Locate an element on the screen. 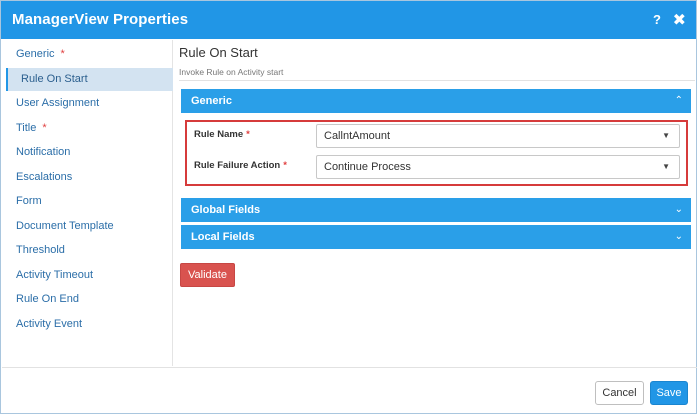  sidebar-item-generic: Generic * is located at coordinates (89, 54).